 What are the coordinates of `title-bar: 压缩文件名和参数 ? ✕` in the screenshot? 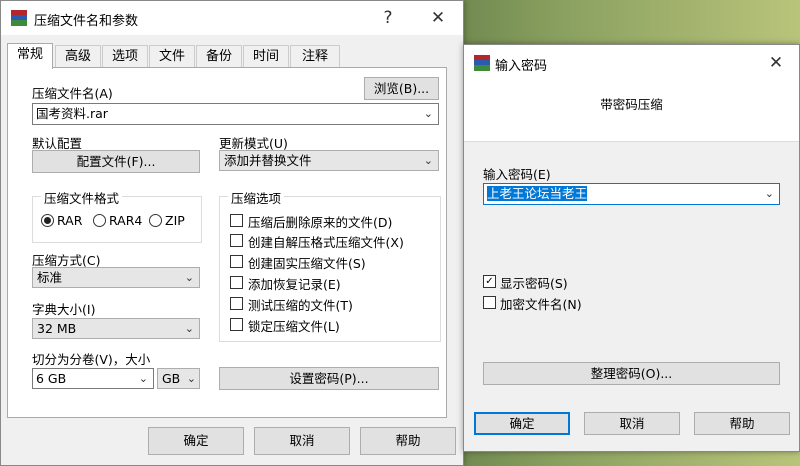 It's located at (232, 18).